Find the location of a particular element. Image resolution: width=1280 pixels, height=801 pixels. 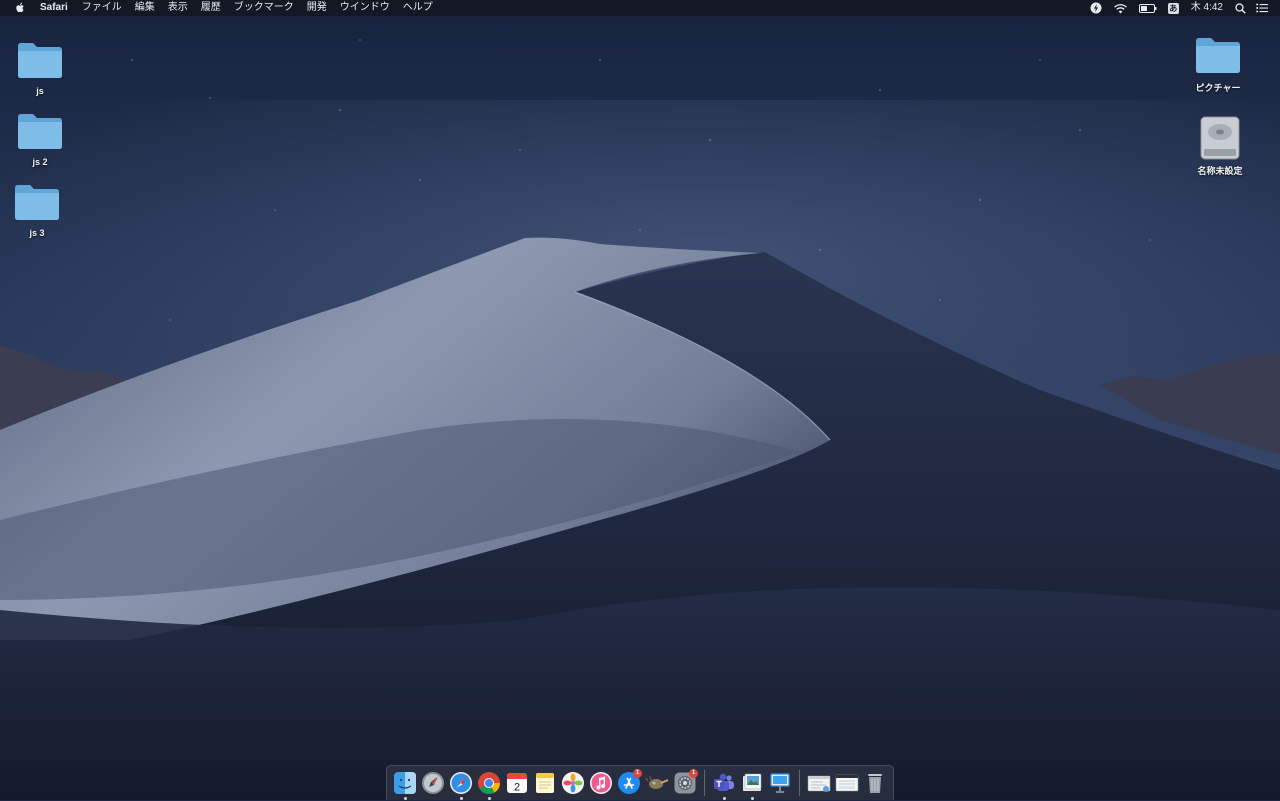

menu-bar-right: あ 木 4:42 is located at coordinates (1179, 8).